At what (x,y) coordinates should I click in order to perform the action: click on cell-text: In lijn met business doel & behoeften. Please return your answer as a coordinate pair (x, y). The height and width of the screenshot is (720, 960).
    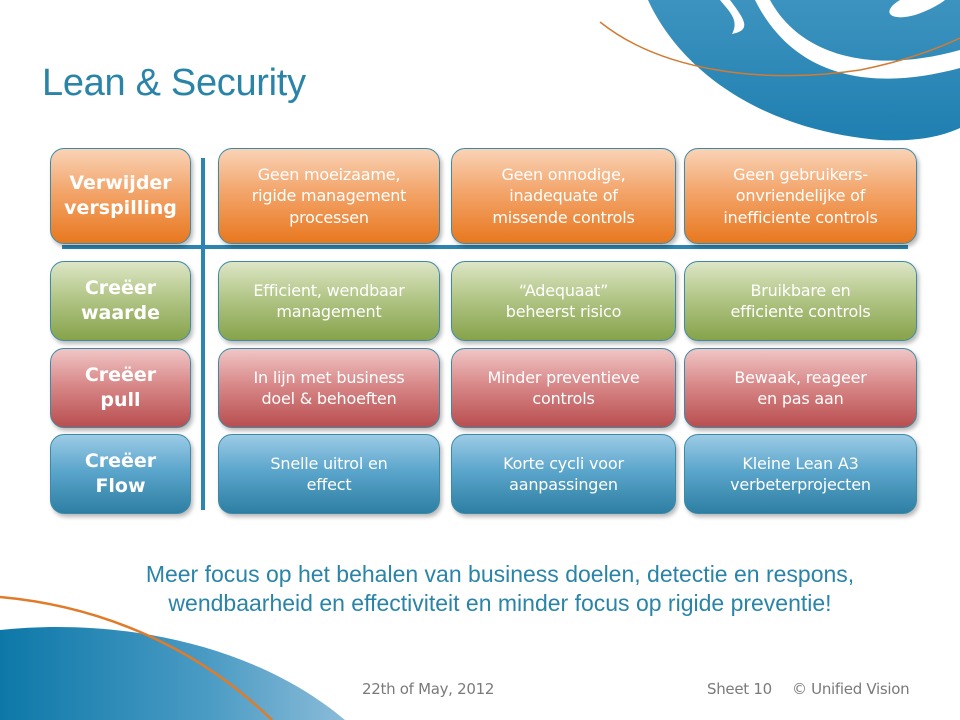
    Looking at the image, I should click on (329, 387).